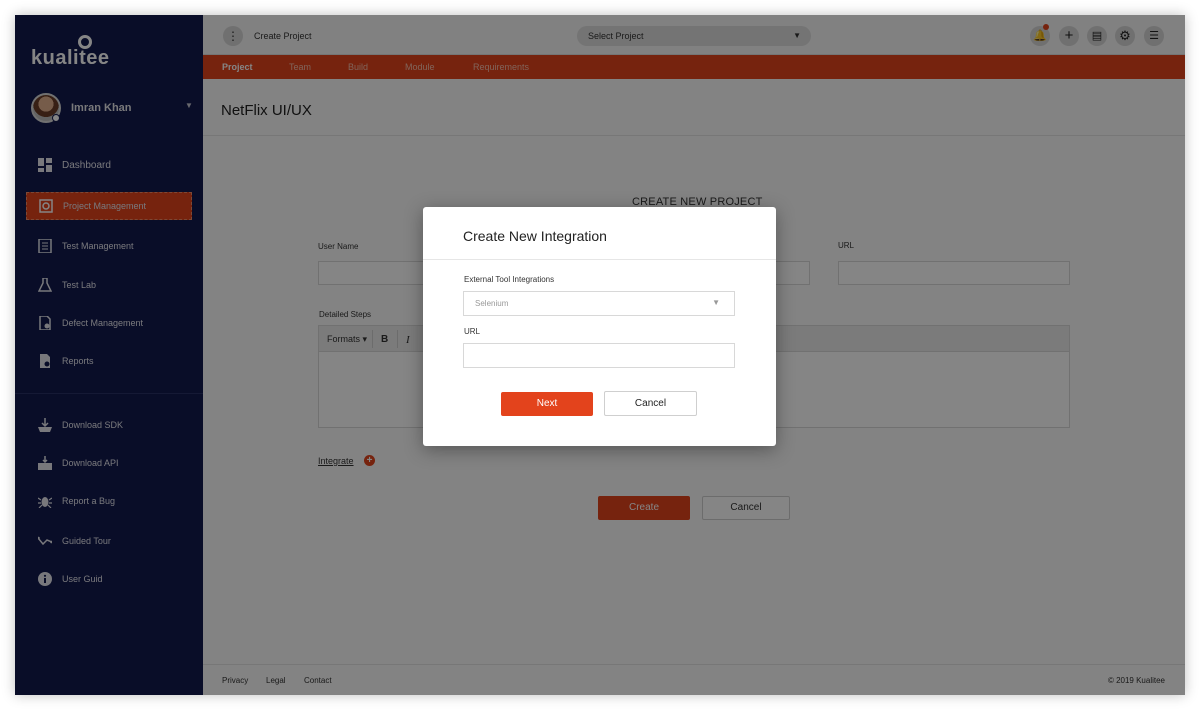 The height and width of the screenshot is (712, 1202). I want to click on modal-url-input, so click(599, 355).